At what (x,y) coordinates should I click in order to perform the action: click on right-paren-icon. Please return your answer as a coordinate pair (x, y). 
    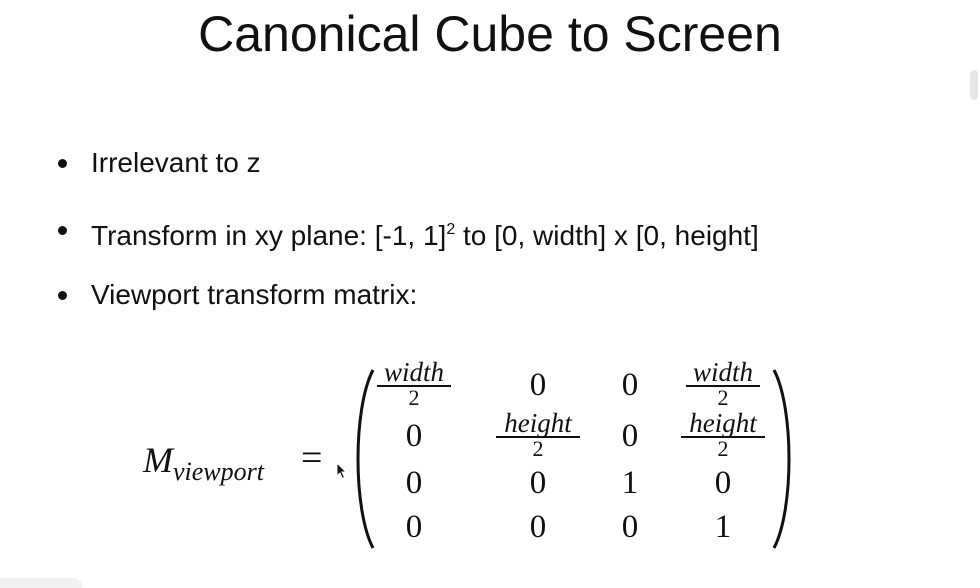
    Looking at the image, I should click on (781, 459).